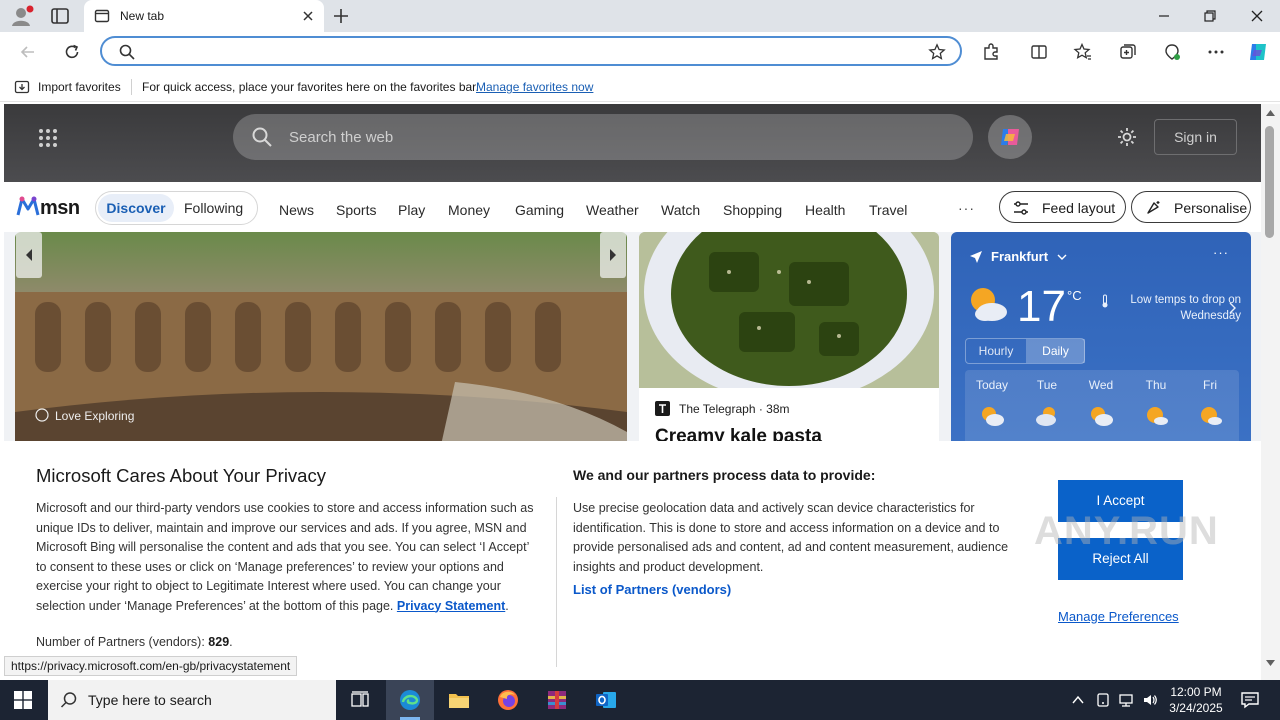 This screenshot has height=720, width=1280. Describe the element at coordinates (1055, 351) in the screenshot. I see `tab-daily: Daily` at that location.